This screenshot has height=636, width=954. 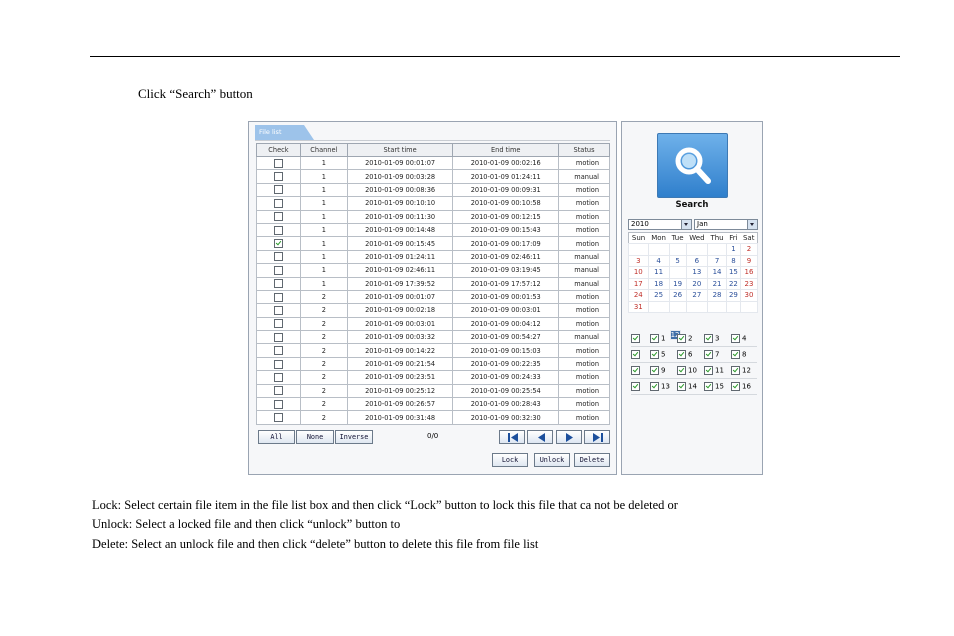 What do you see at coordinates (677, 260) in the screenshot?
I see `calendar-day: 5` at bounding box center [677, 260].